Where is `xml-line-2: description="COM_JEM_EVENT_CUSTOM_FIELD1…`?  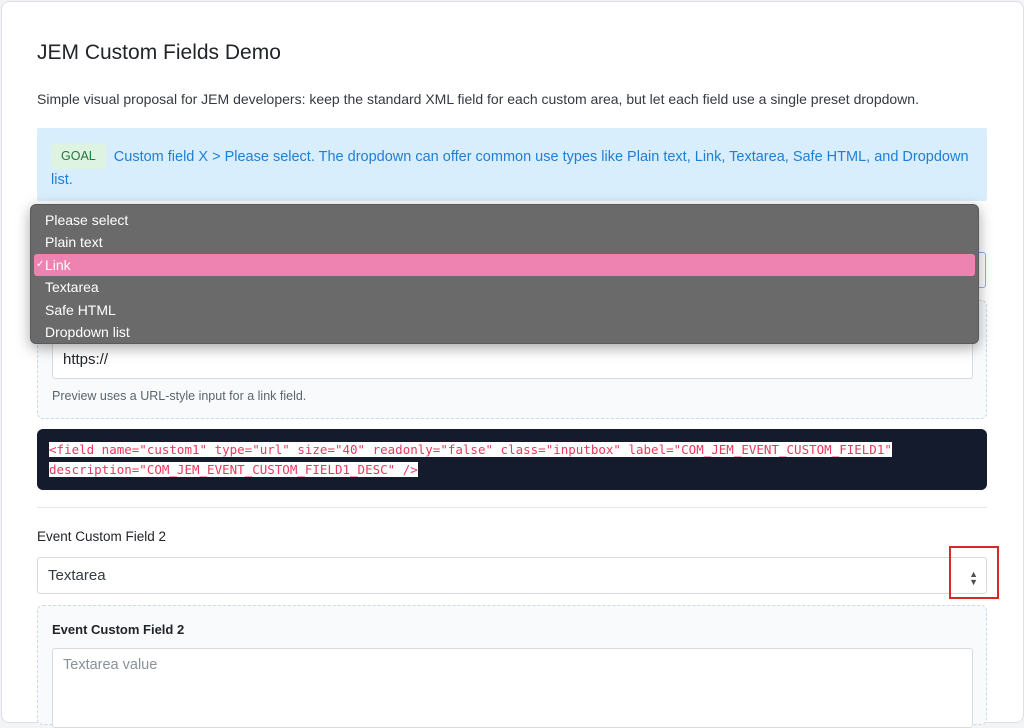
xml-line-2: description="COM_JEM_EVENT_CUSTOM_FIELD1… is located at coordinates (233, 469).